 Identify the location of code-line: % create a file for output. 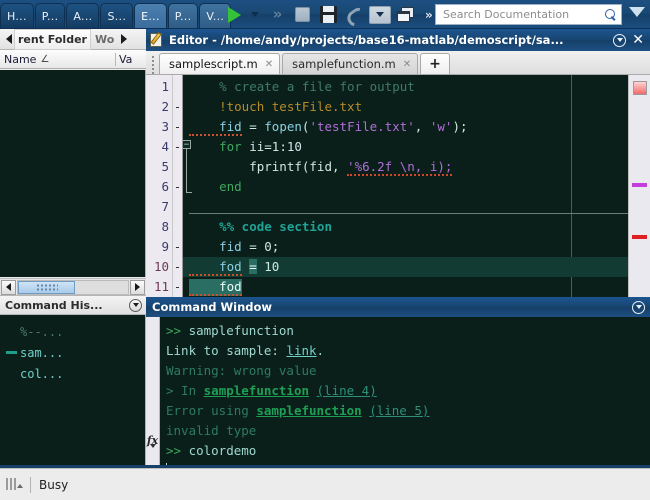
(405, 87).